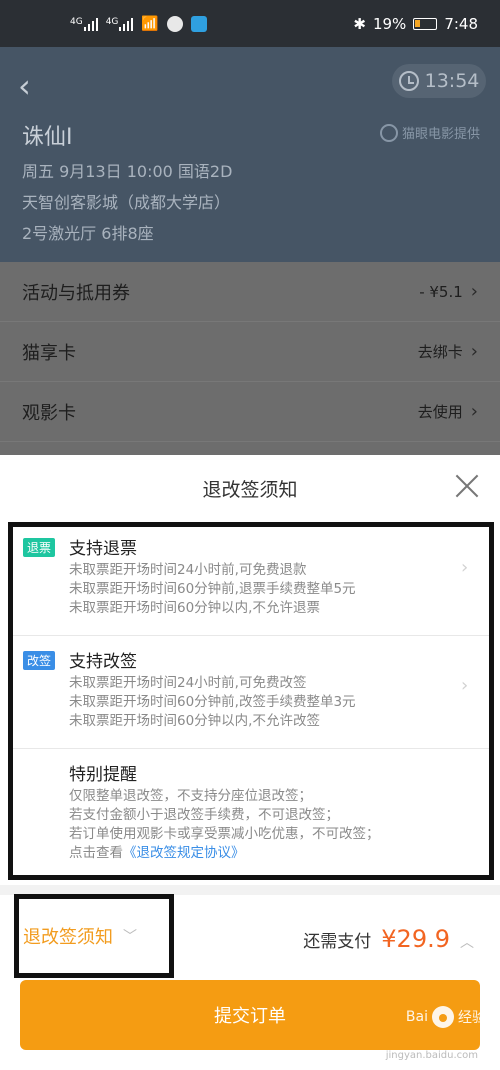 Image resolution: width=500 pixels, height=1070 pixels. Describe the element at coordinates (194, 608) in the screenshot. I see `refund-line: 未取票距开场时间60分钟以内,不允许退票` at that location.